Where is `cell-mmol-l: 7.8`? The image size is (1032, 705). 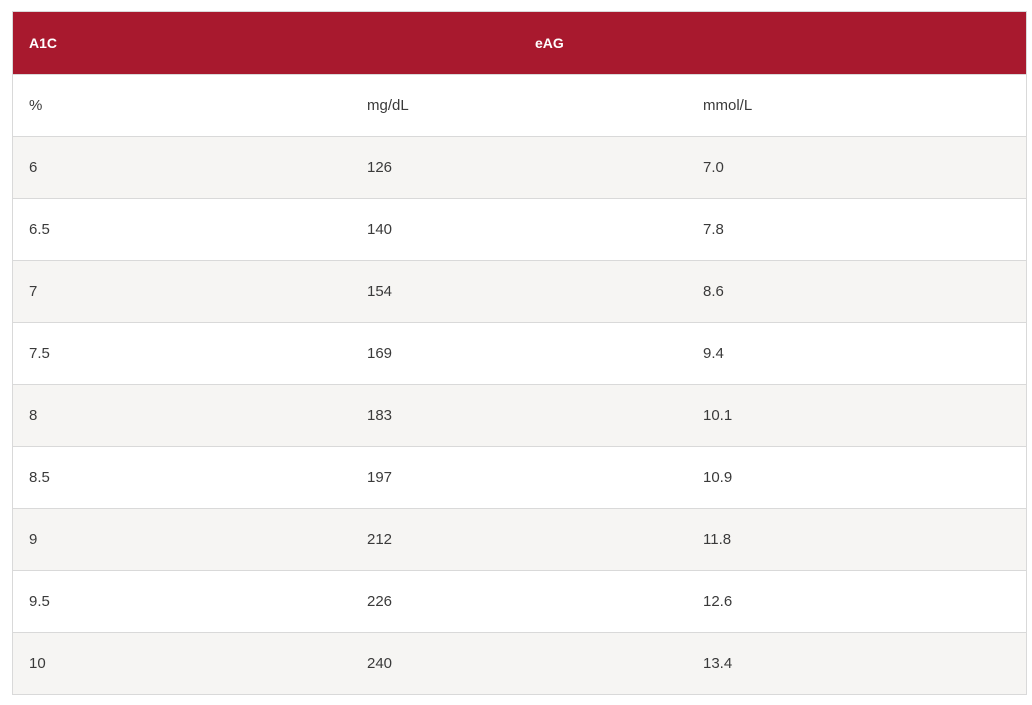
cell-mmol-l: 7.8 is located at coordinates (713, 229).